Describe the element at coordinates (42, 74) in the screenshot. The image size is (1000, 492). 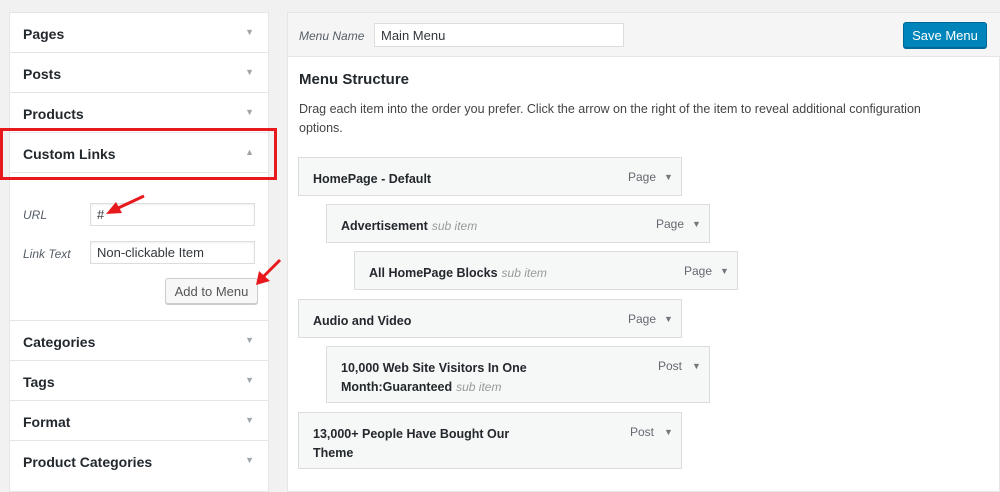
I see `accordion-posts-label: Posts` at that location.